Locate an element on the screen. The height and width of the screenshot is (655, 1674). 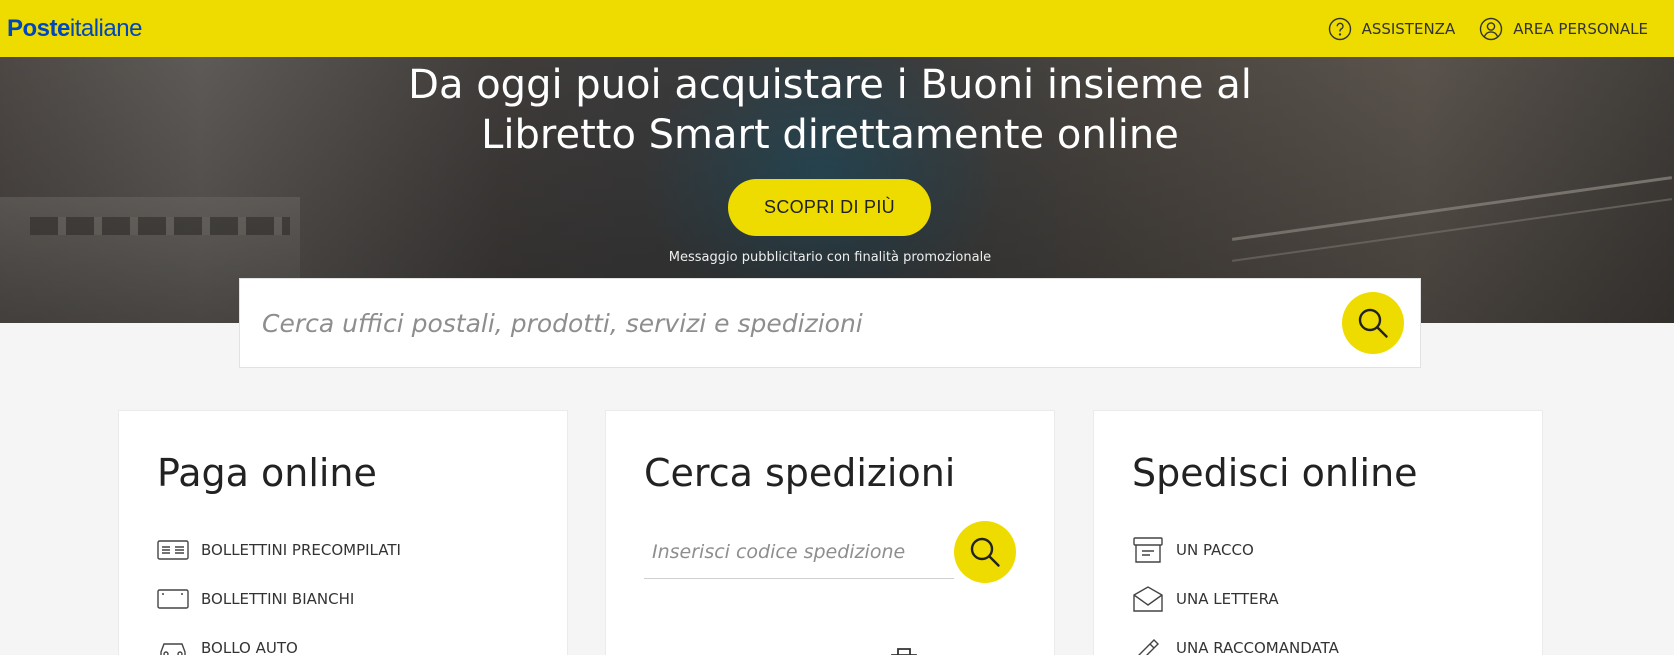
personal-area-label: AREA PERSONALE is located at coordinates (1580, 28).